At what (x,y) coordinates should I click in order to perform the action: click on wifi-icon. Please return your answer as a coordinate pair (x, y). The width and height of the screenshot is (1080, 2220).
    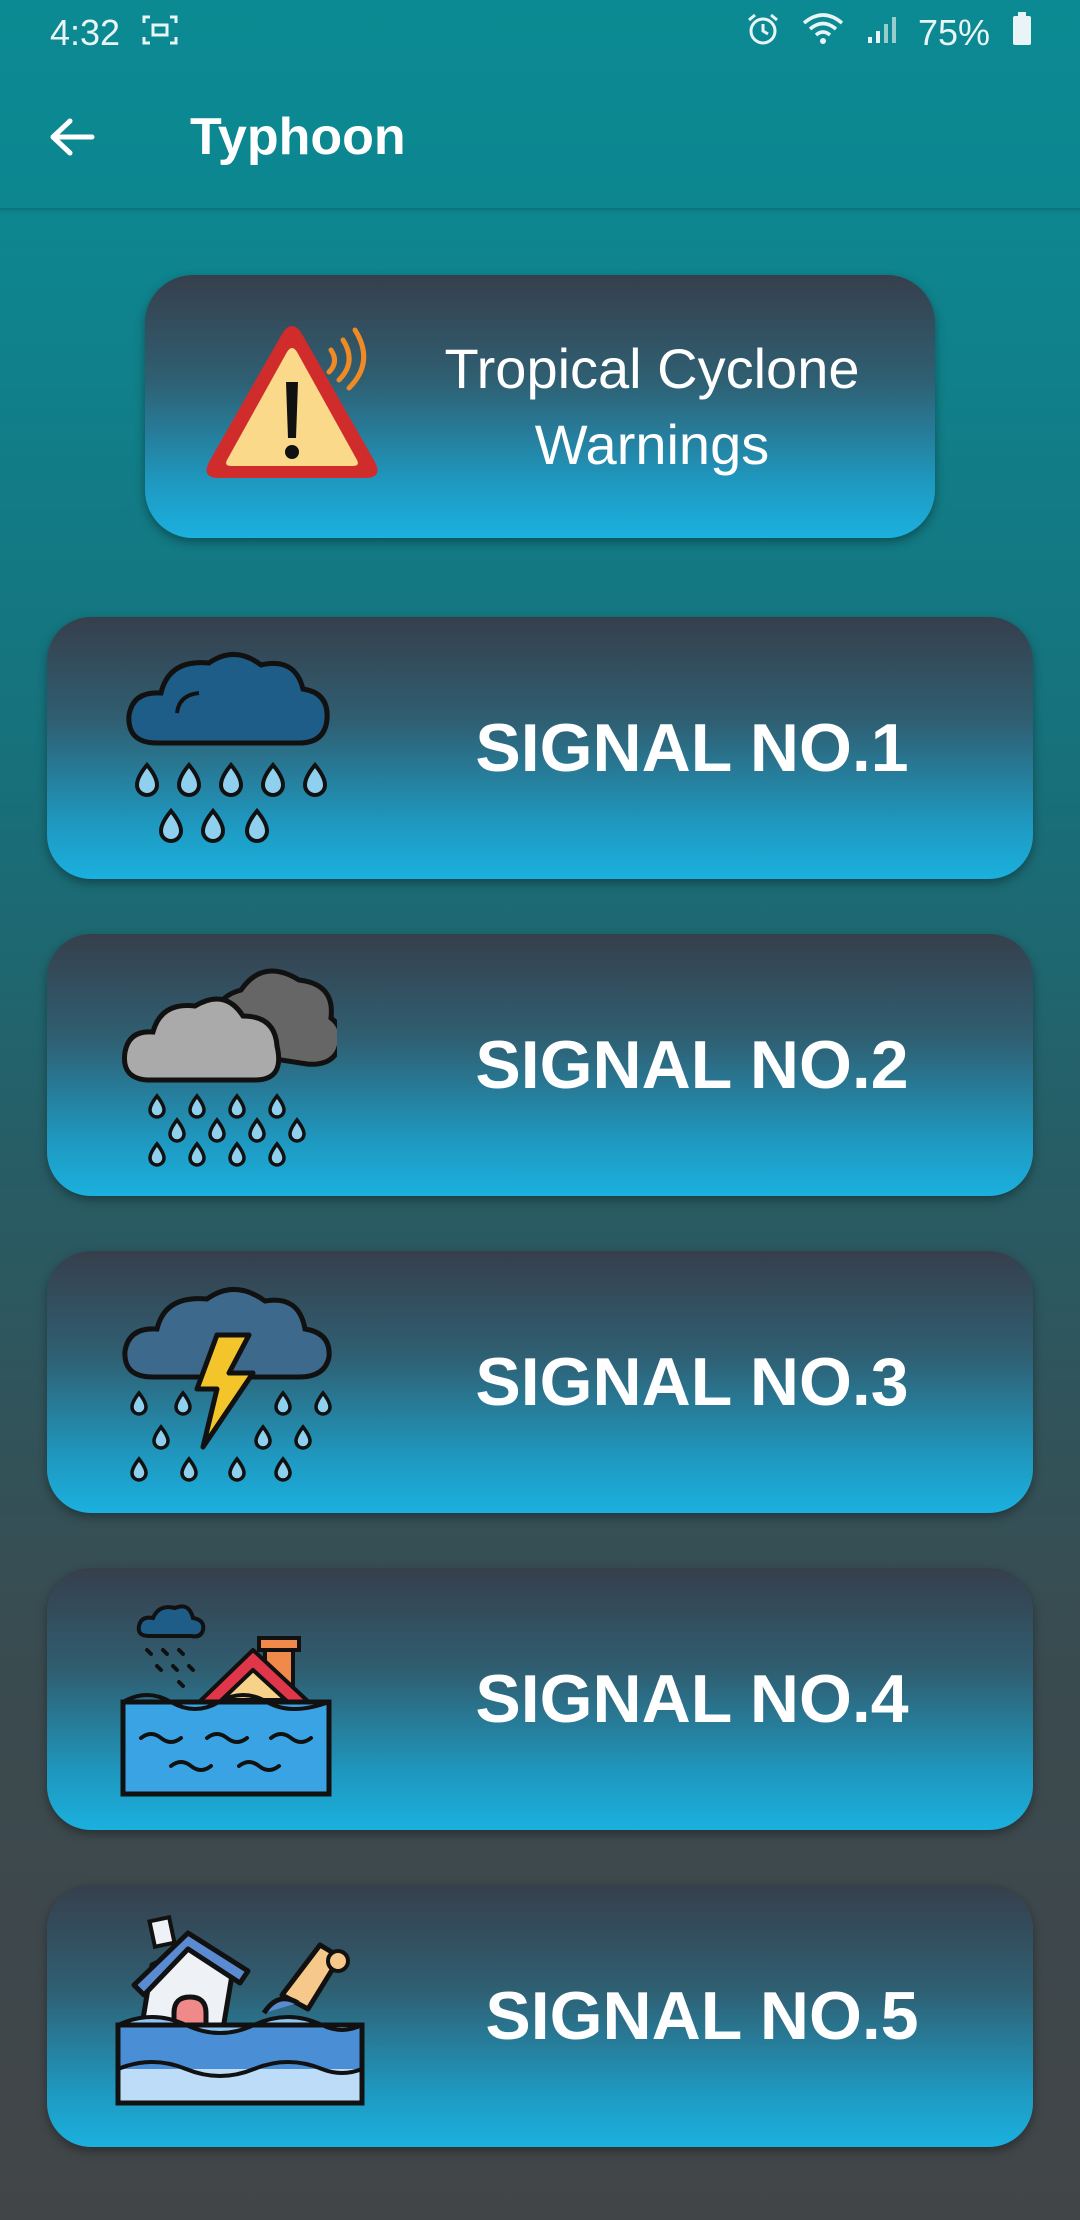
    Looking at the image, I should click on (823, 33).